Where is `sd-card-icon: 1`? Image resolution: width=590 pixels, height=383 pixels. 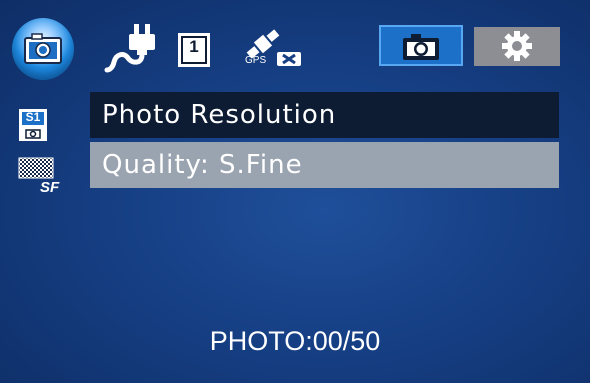 sd-card-icon: 1 is located at coordinates (194, 50).